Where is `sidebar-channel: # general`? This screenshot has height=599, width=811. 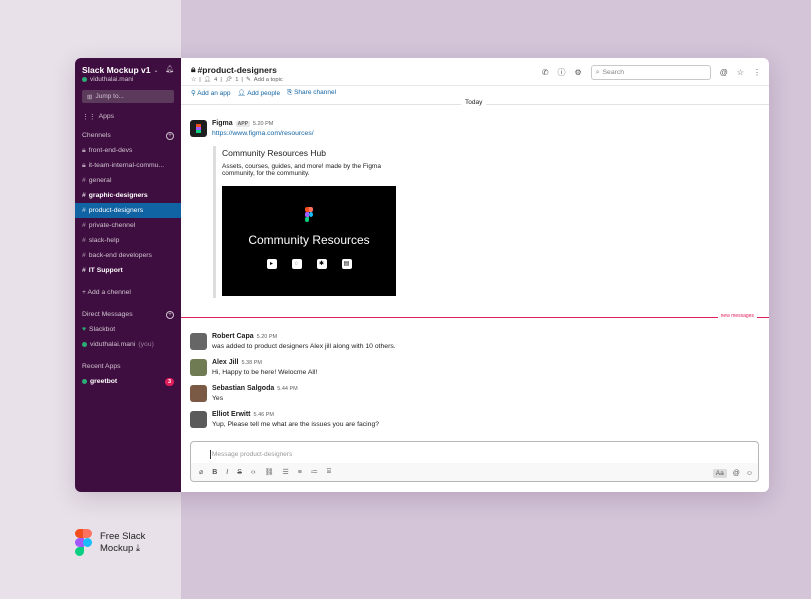
sidebar-channel: # general is located at coordinates (128, 180).